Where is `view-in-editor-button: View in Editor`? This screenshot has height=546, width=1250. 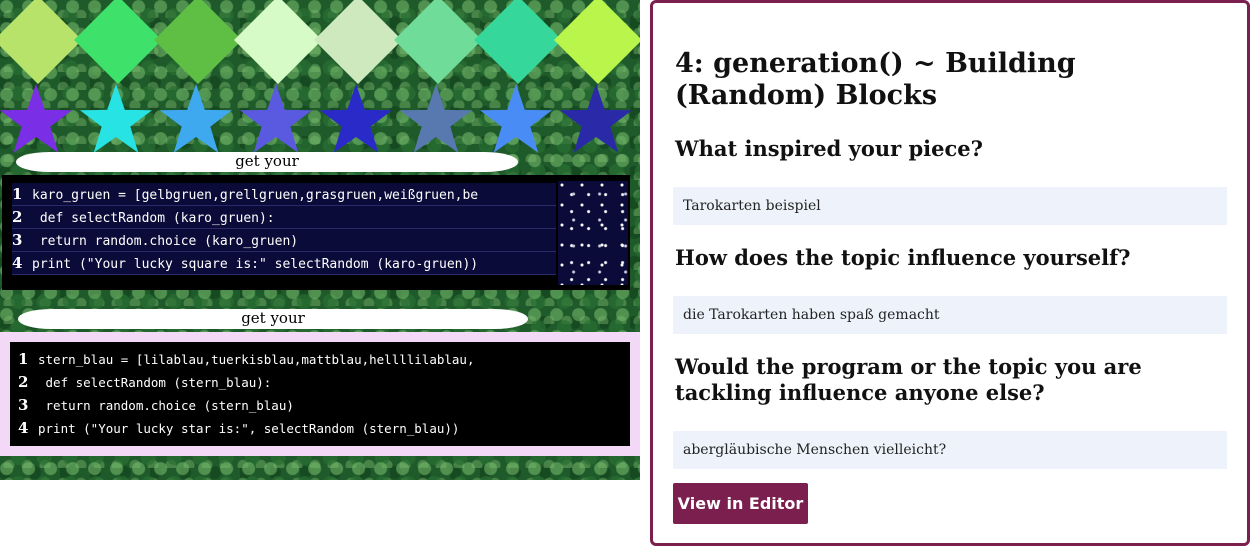 view-in-editor-button: View in Editor is located at coordinates (740, 503).